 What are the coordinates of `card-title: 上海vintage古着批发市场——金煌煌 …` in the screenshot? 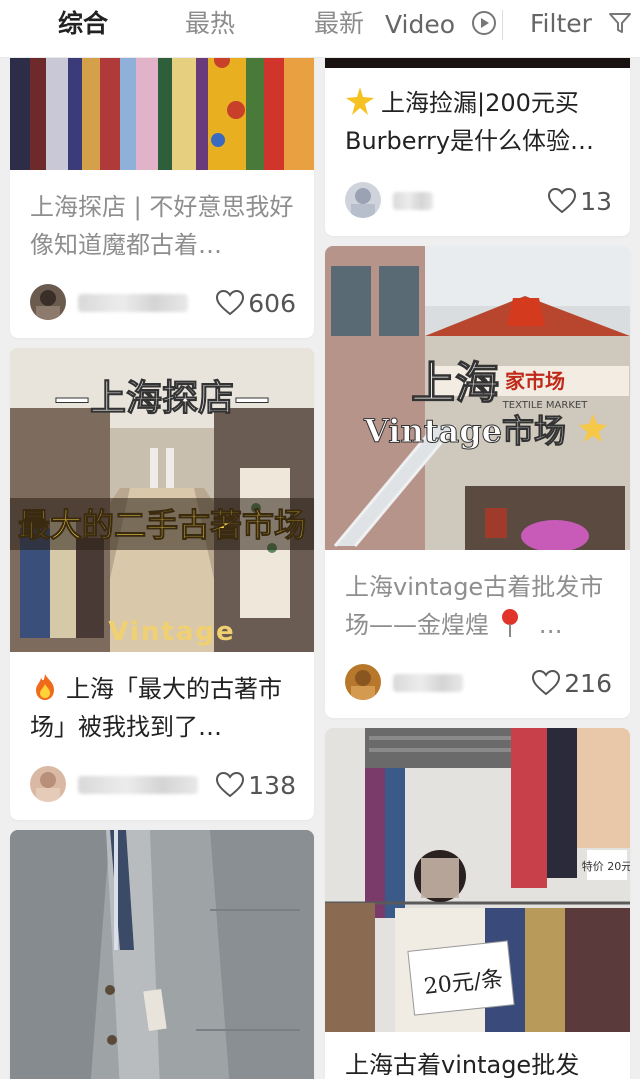 It's located at (478, 608).